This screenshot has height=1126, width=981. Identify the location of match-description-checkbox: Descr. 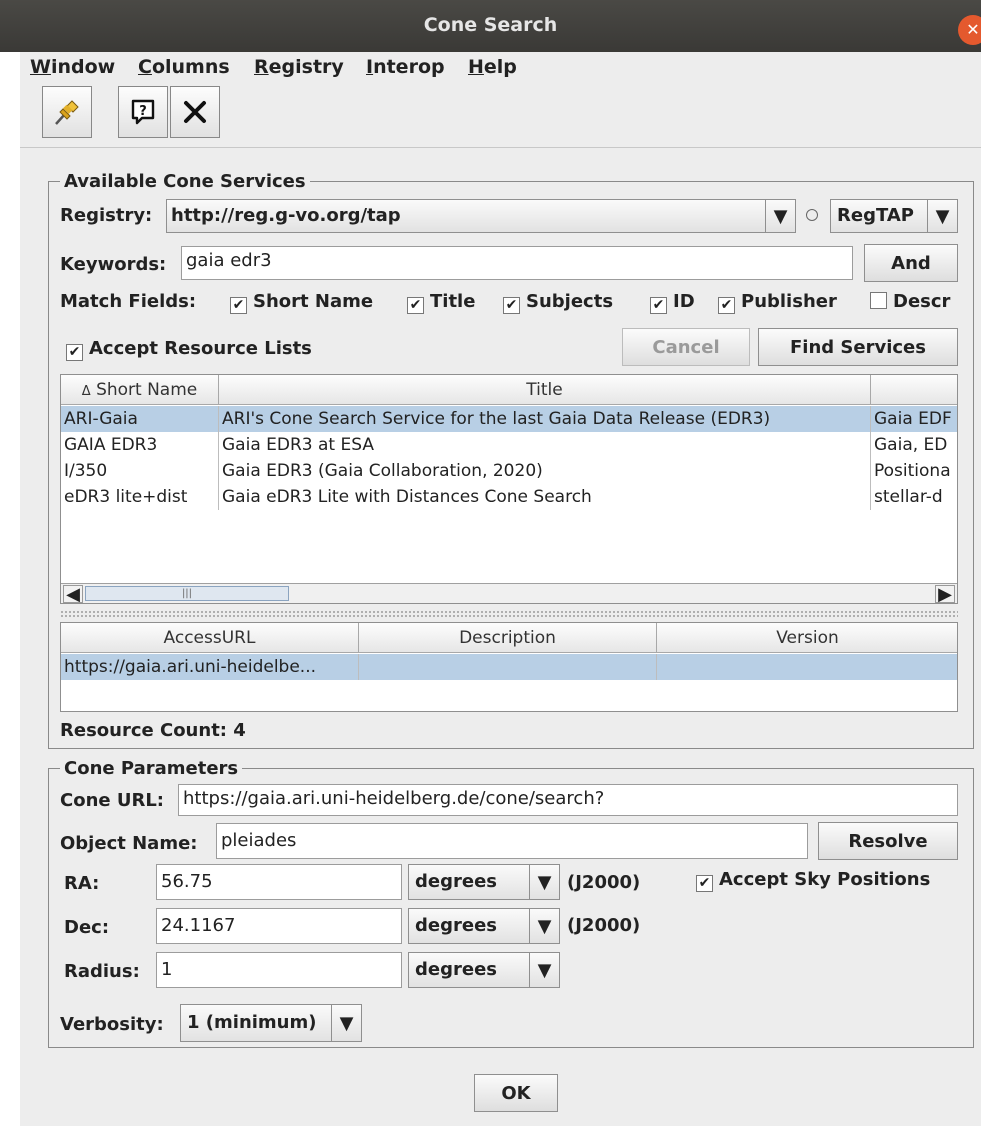
(922, 301).